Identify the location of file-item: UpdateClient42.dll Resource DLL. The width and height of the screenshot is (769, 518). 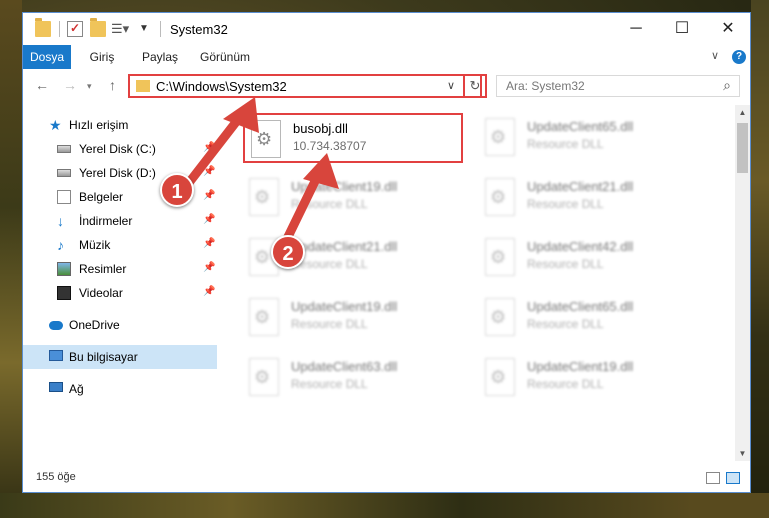
(589, 258).